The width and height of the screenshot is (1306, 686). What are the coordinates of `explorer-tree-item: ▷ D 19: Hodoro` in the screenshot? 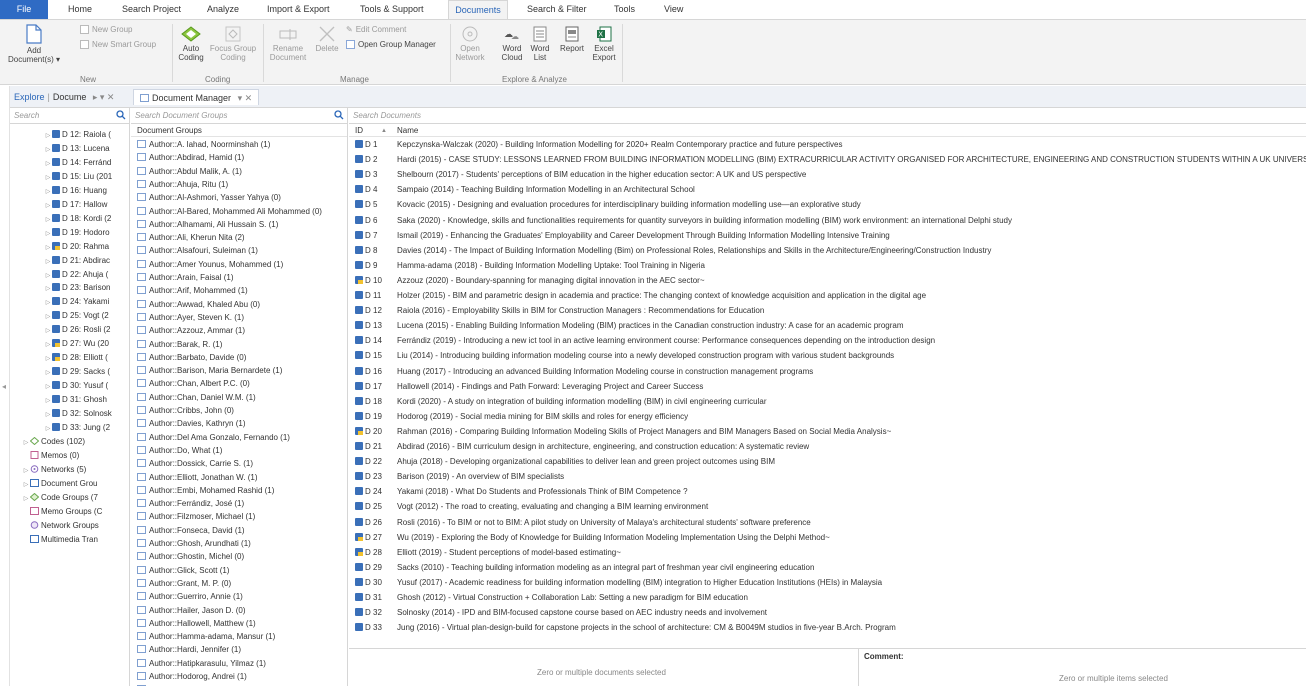 It's located at (69, 232).